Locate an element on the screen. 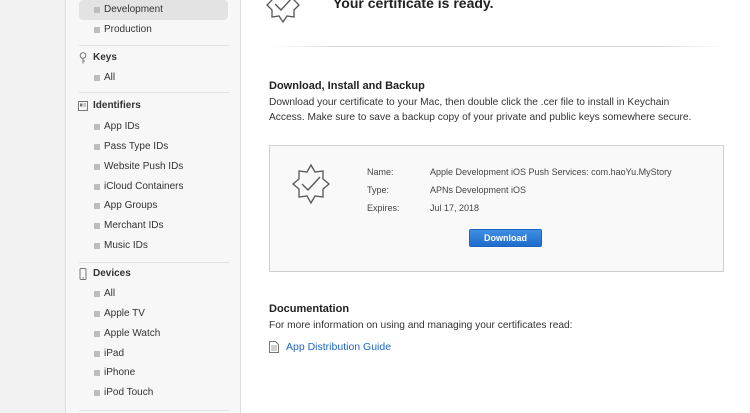 The height and width of the screenshot is (413, 750). cert-name-label: Name: is located at coordinates (380, 172).